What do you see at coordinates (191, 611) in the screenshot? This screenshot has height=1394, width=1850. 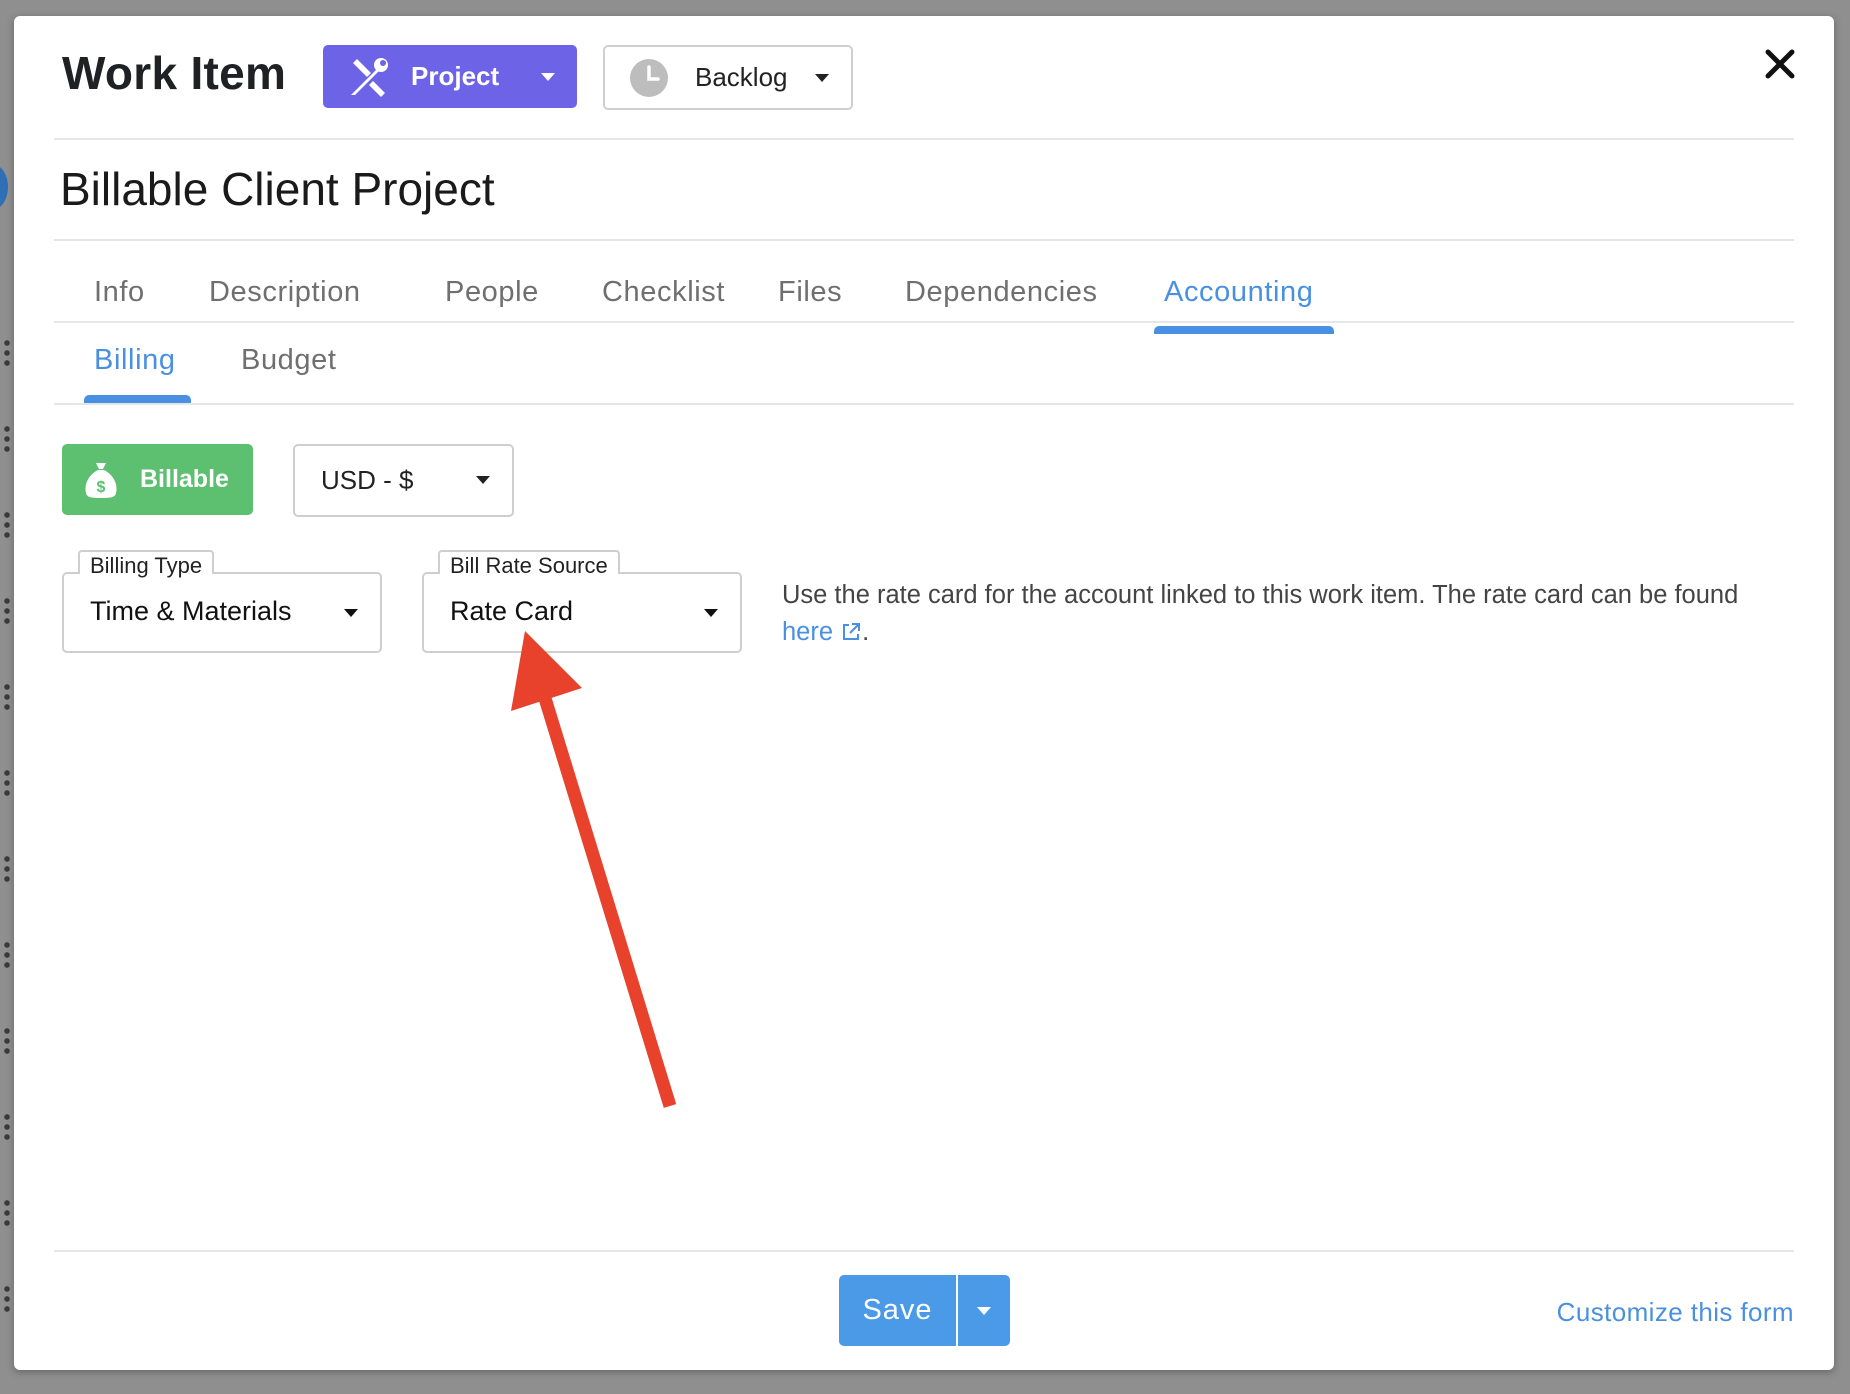 I see `billing-type-value: Time & Materials` at bounding box center [191, 611].